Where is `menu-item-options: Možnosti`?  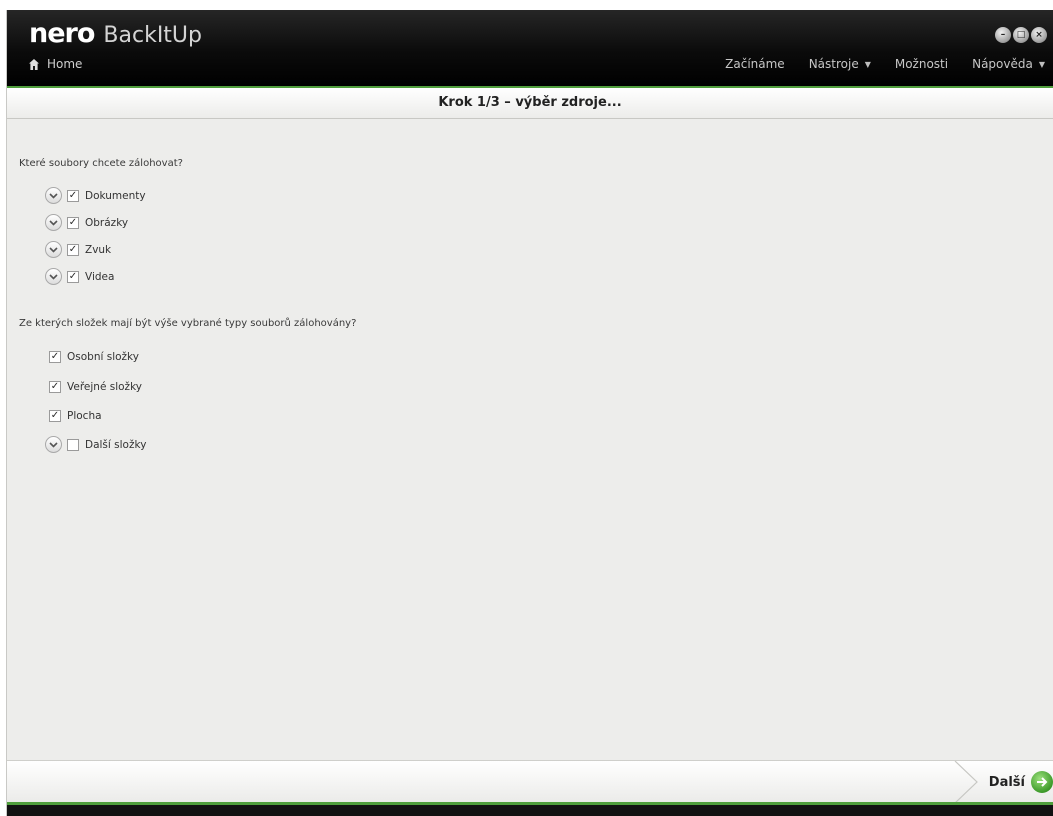 menu-item-options: Možnosti is located at coordinates (921, 64).